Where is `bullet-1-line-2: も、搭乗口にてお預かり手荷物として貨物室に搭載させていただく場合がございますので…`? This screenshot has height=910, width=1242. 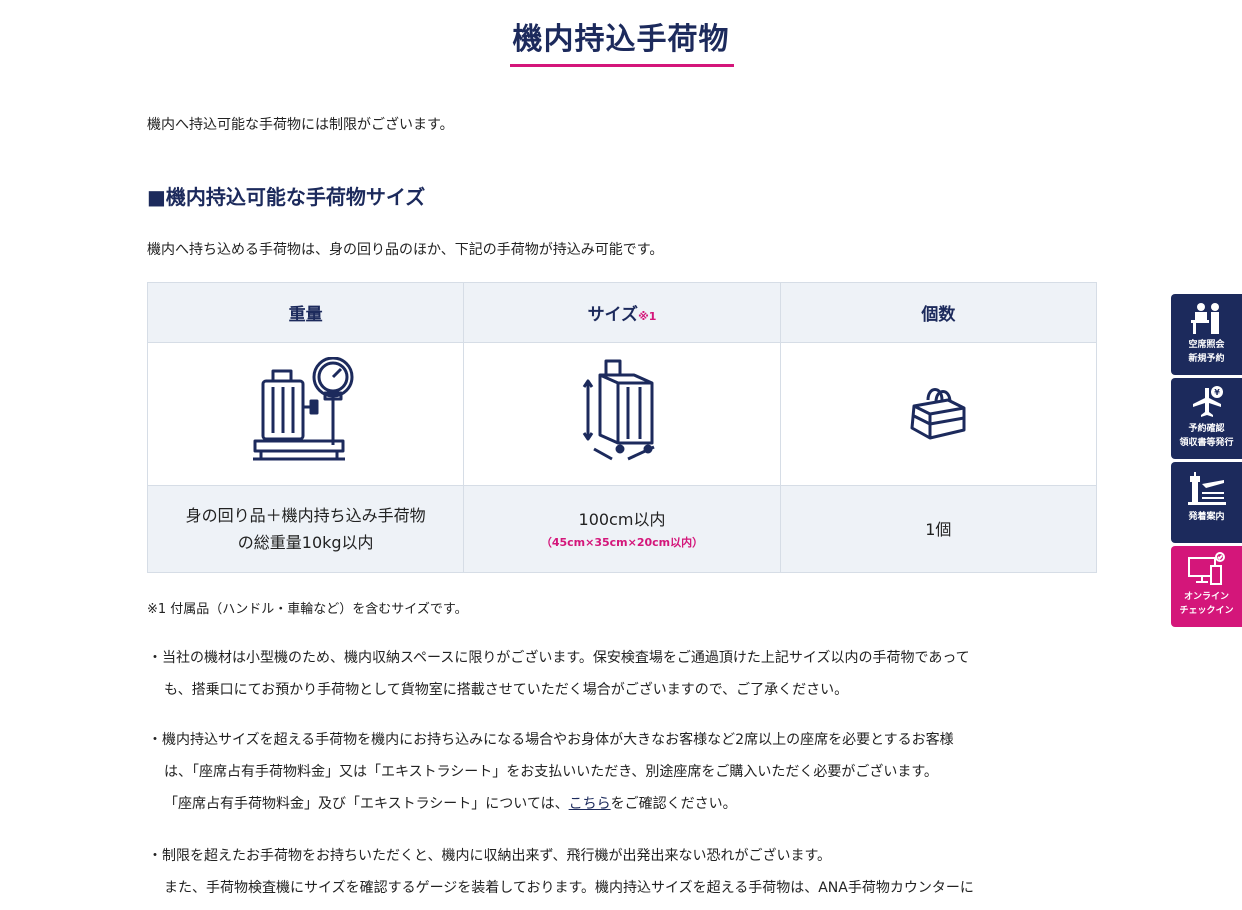
bullet-1-line-2: も、搭乗口にてお預かり手荷物として貨物室に搭載させていただく場合がございますので… is located at coordinates (506, 690).